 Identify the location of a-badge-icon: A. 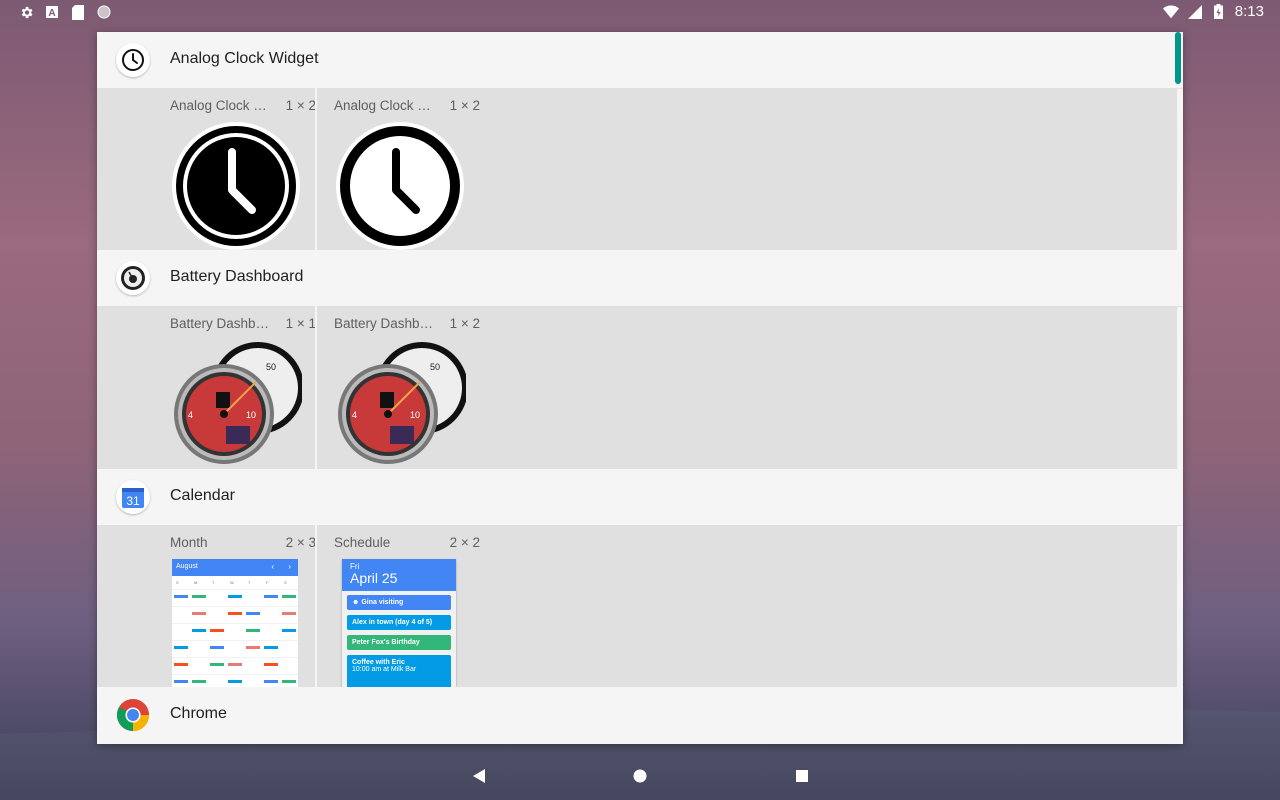
(52, 12).